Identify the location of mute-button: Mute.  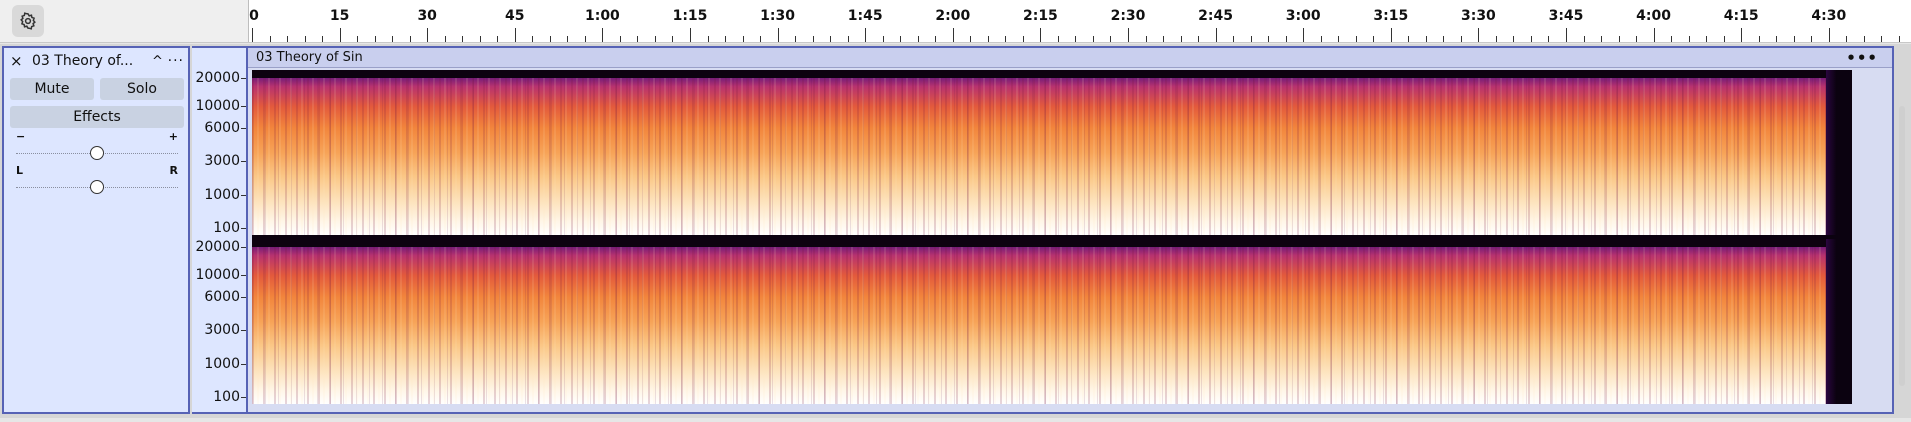
(52, 89).